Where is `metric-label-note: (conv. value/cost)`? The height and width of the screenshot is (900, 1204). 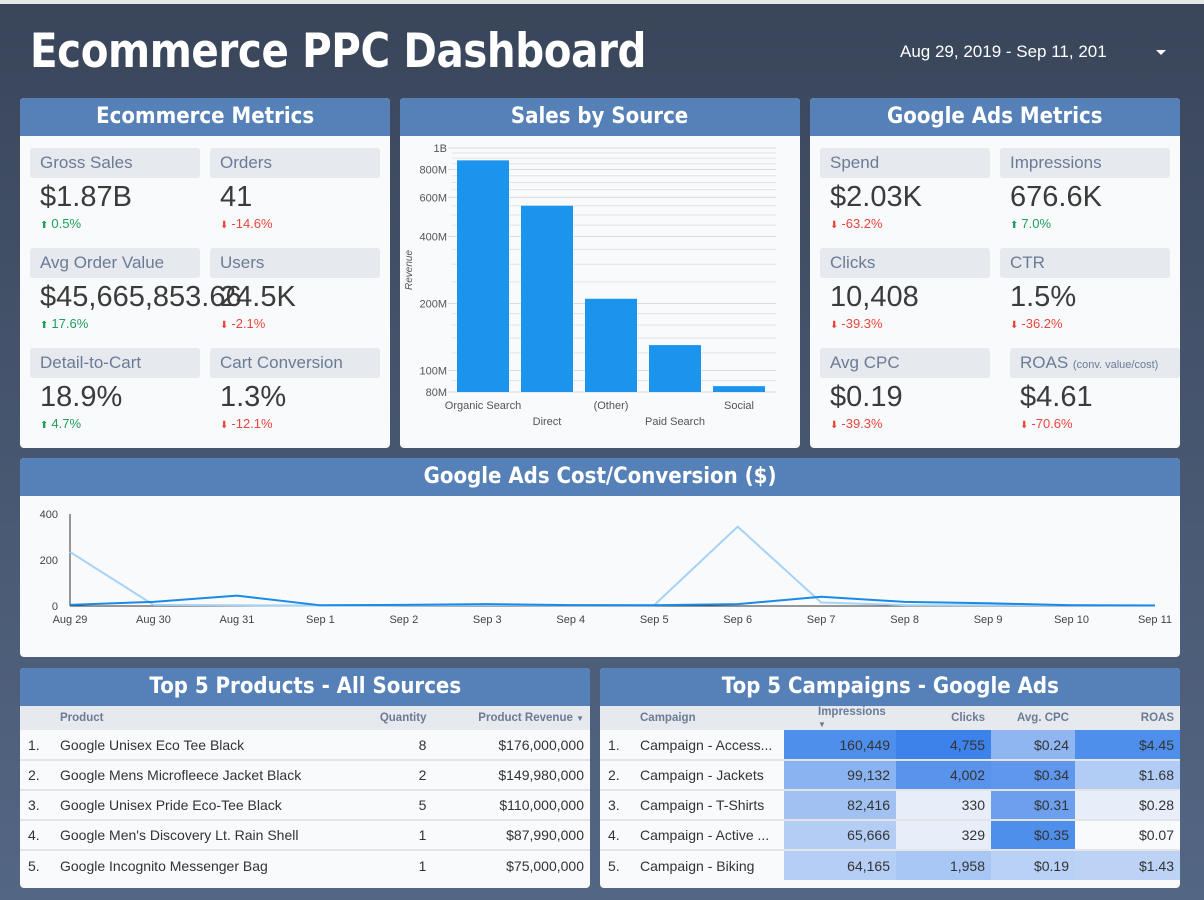 metric-label-note: (conv. value/cost) is located at coordinates (1115, 365).